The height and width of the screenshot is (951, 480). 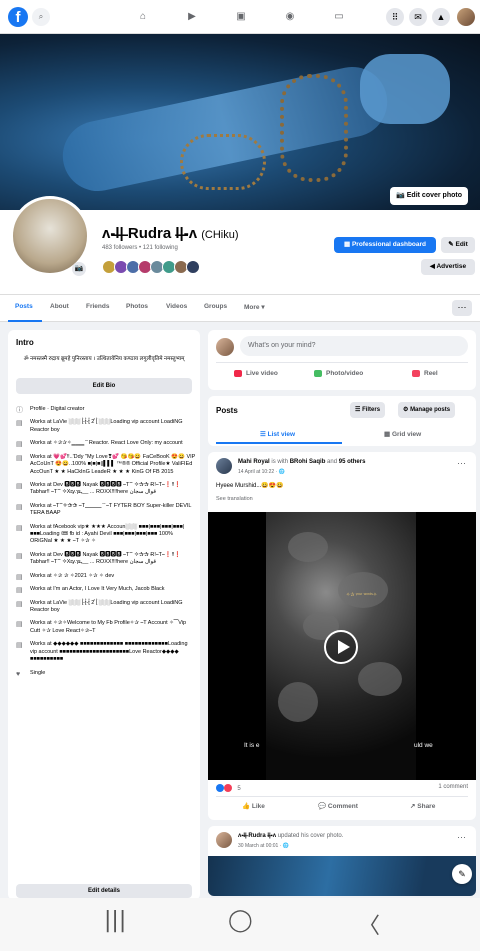 I want to click on like-button: 👍 Like, so click(x=253, y=806).